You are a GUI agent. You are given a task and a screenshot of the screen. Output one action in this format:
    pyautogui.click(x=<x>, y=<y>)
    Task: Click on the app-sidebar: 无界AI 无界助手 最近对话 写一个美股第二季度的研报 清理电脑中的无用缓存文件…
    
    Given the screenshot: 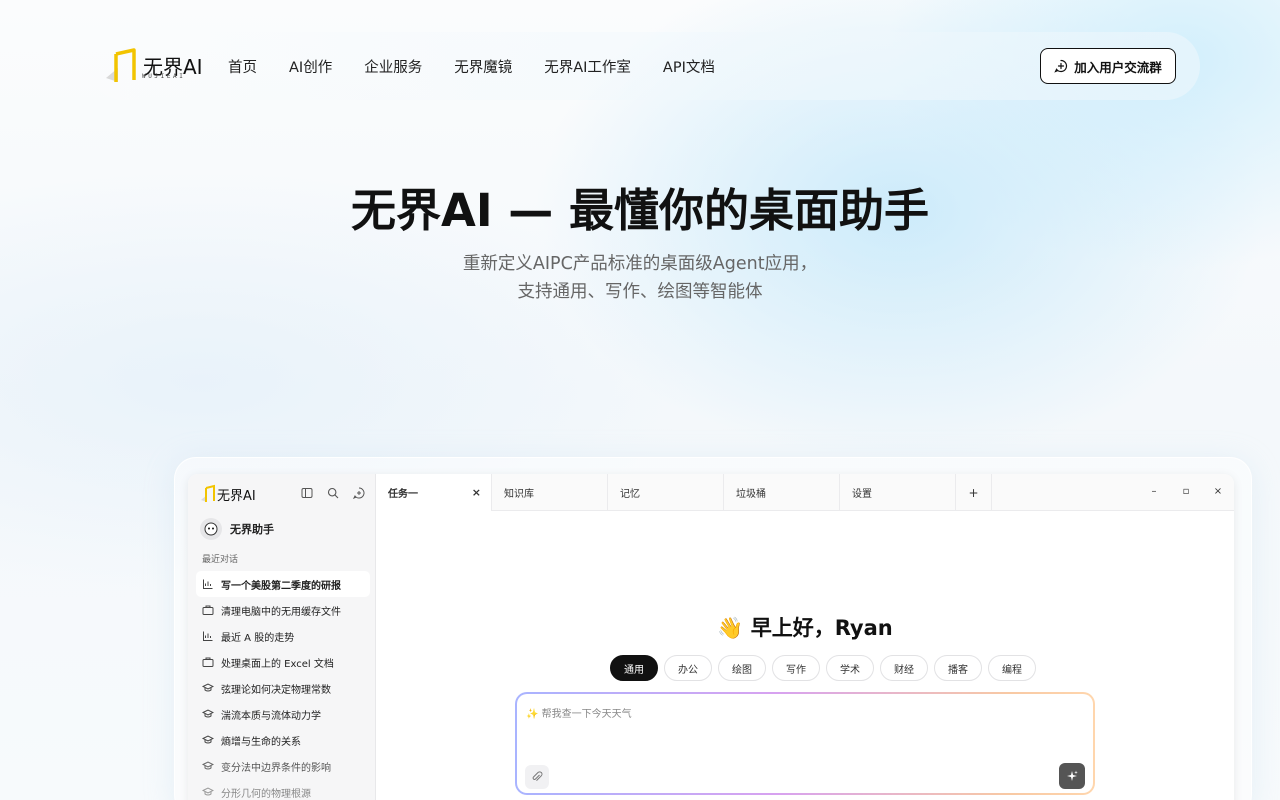 What is the action you would take?
    pyautogui.click(x=282, y=637)
    